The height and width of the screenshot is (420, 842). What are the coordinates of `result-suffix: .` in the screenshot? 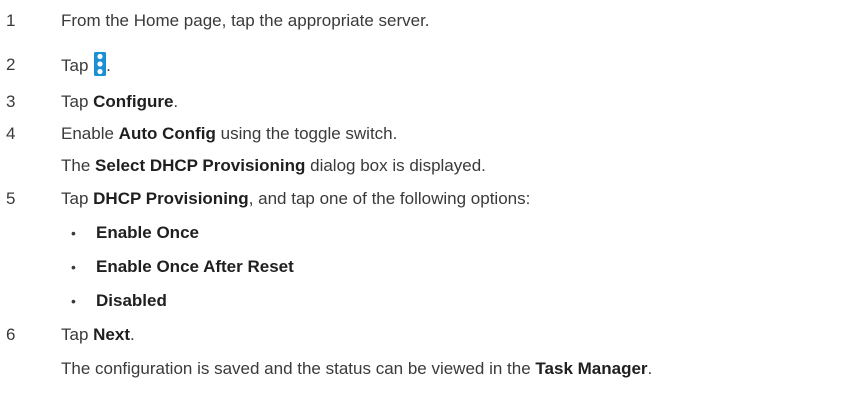 It's located at (650, 368).